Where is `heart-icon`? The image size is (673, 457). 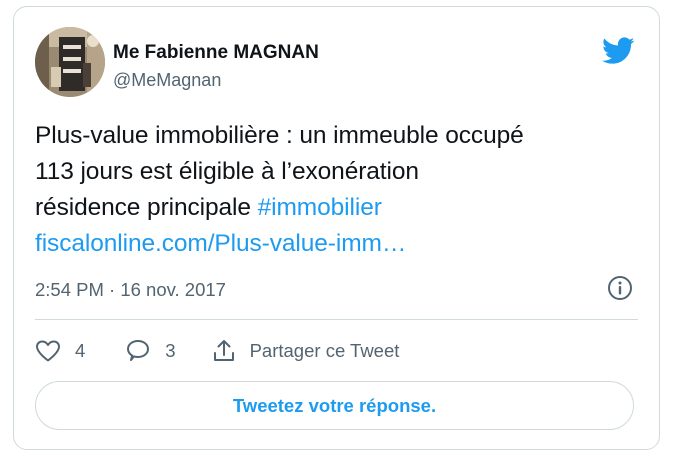 heart-icon is located at coordinates (48, 351).